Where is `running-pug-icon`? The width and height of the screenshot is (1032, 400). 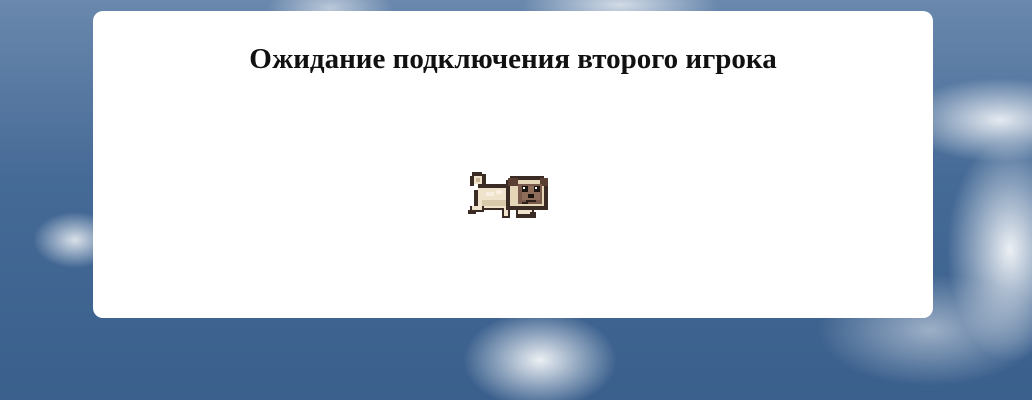 running-pug-icon is located at coordinates (512, 199).